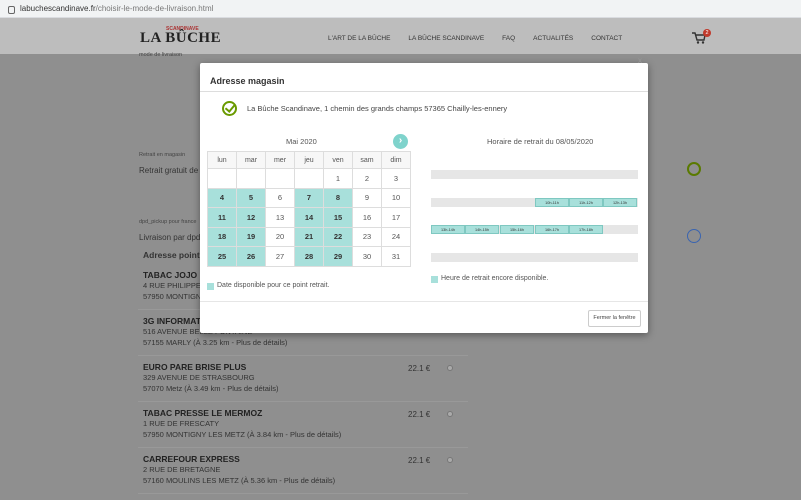  I want to click on time-slot: 10h-11h, so click(552, 202).